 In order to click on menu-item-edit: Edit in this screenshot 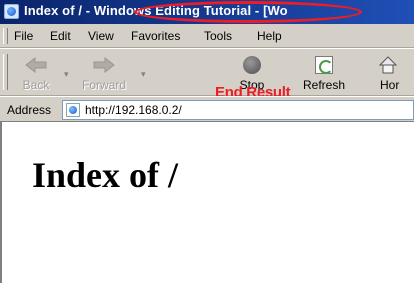, I will do `click(60, 36)`.